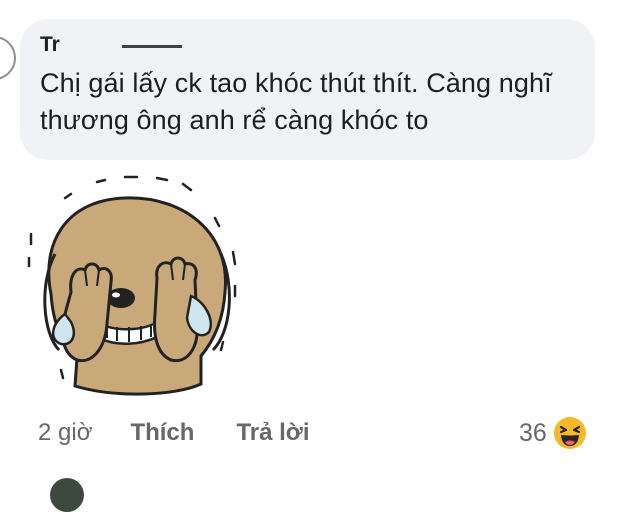 The width and height of the screenshot is (619, 512). I want to click on reply-button: Trả lời, so click(272, 433).